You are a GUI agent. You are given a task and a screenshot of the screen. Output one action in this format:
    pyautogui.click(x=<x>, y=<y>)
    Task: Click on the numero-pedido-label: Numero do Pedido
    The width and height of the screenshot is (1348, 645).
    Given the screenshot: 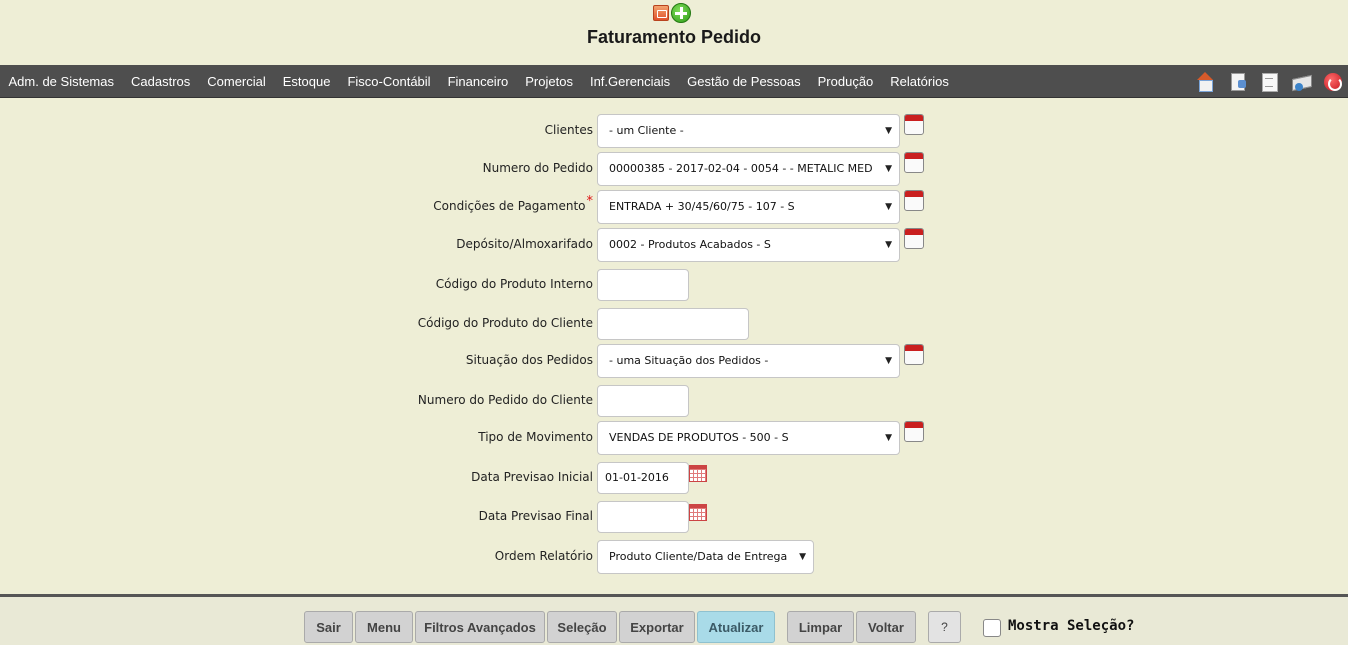 What is the action you would take?
    pyautogui.click(x=537, y=168)
    